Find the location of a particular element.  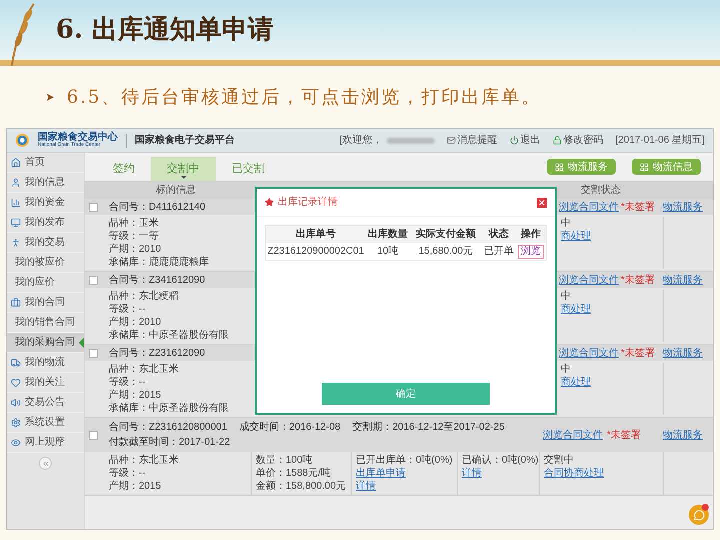

column-header: 出库数量 is located at coordinates (388, 234).